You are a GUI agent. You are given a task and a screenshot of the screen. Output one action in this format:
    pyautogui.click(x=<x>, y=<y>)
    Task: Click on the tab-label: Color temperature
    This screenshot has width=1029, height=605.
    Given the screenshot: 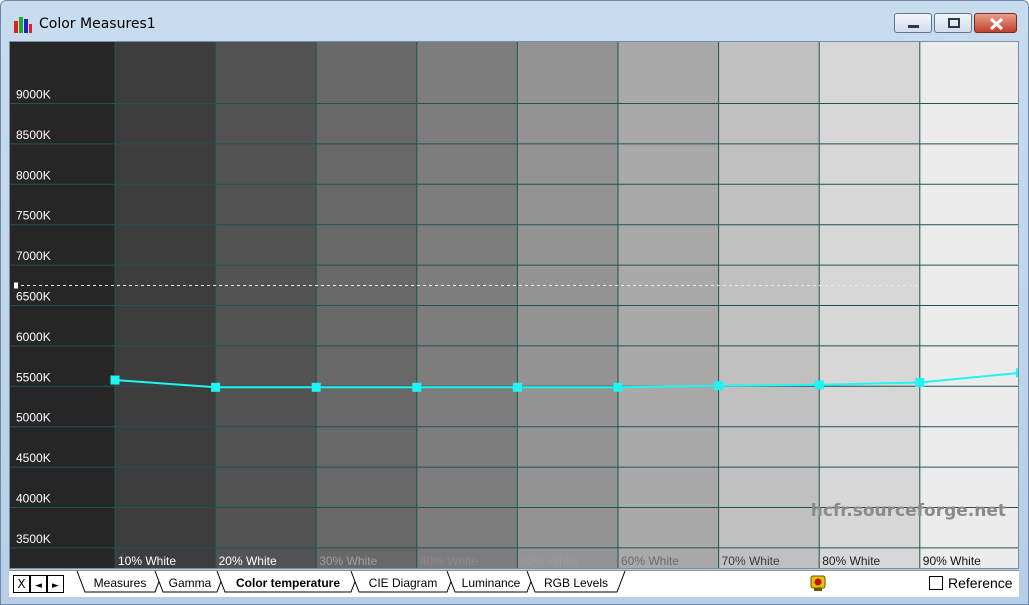 What is the action you would take?
    pyautogui.click(x=288, y=583)
    